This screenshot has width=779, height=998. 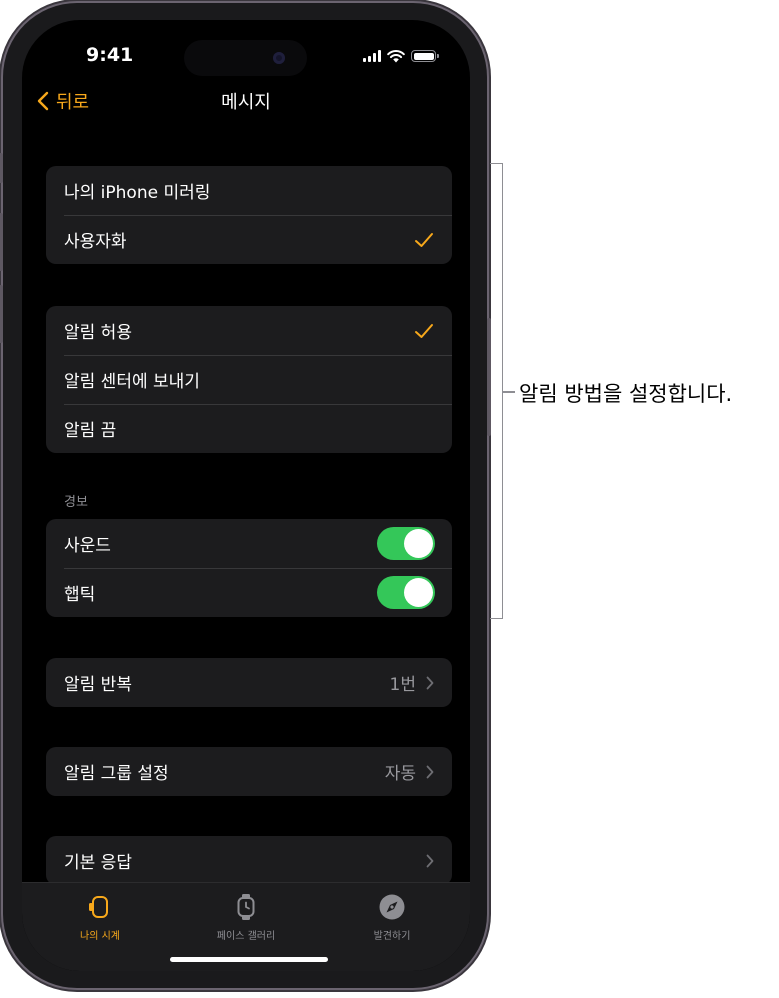 I want to click on mirror-custom-group: 나의 iPhone 미러링 사용자화, so click(x=249, y=215).